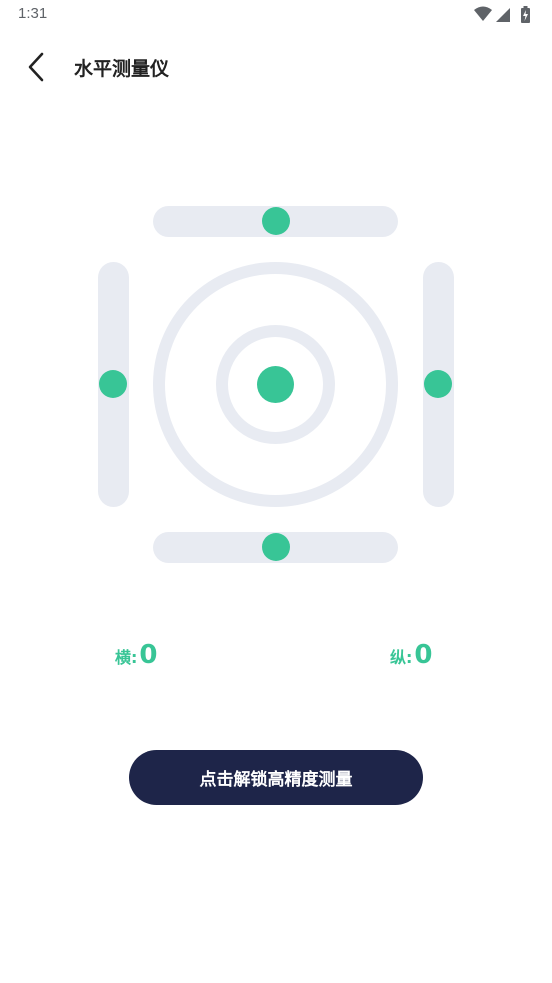 The image size is (552, 983). I want to click on bottom-level-bubble, so click(276, 547).